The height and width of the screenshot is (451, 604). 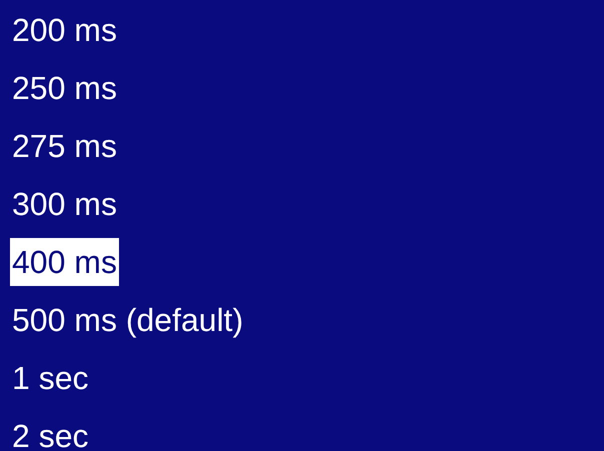 I want to click on list-option: 2 sec, so click(x=50, y=431).